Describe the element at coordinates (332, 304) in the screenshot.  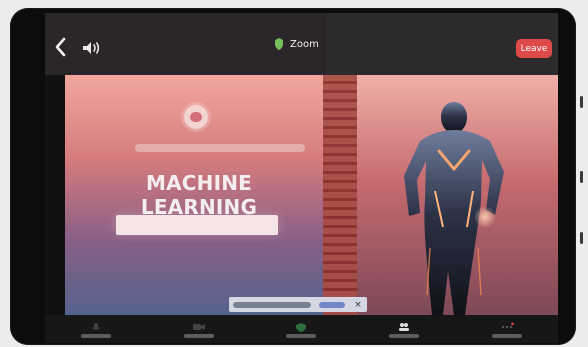
I see `toast-action` at that location.